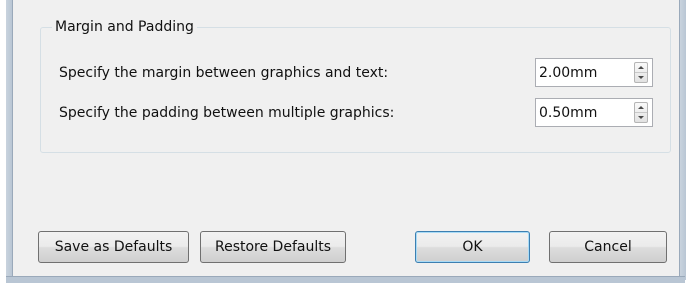 The width and height of the screenshot is (697, 291). I want to click on padding-spinbox: 0.50mm, so click(594, 112).